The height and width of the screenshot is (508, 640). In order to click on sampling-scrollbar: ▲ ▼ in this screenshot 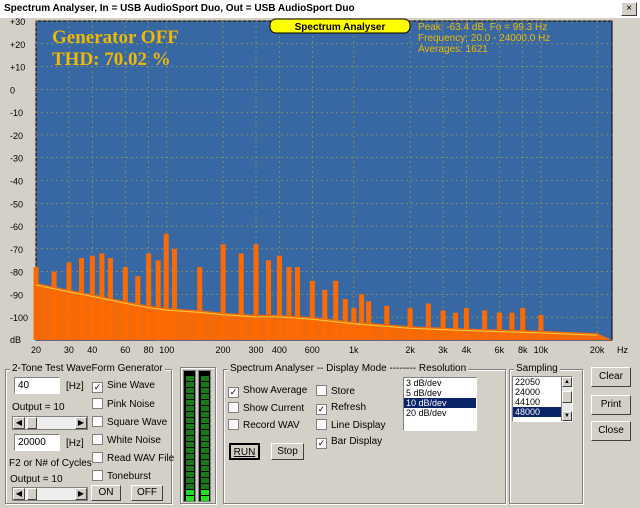, I will do `click(566, 399)`.